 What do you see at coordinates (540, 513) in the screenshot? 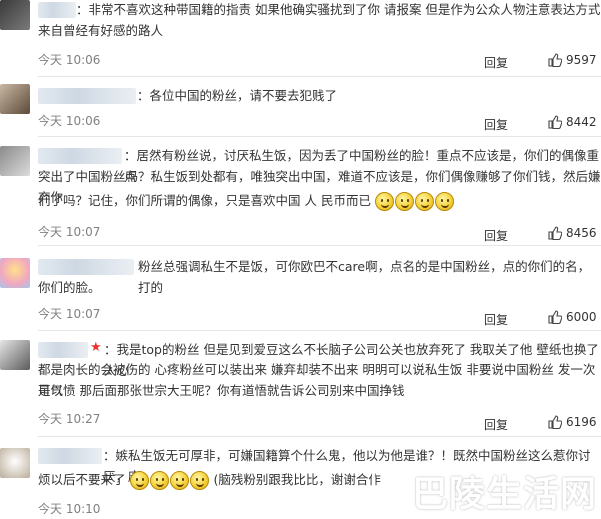
I see `watermark-url: www.blshw.com` at bounding box center [540, 513].